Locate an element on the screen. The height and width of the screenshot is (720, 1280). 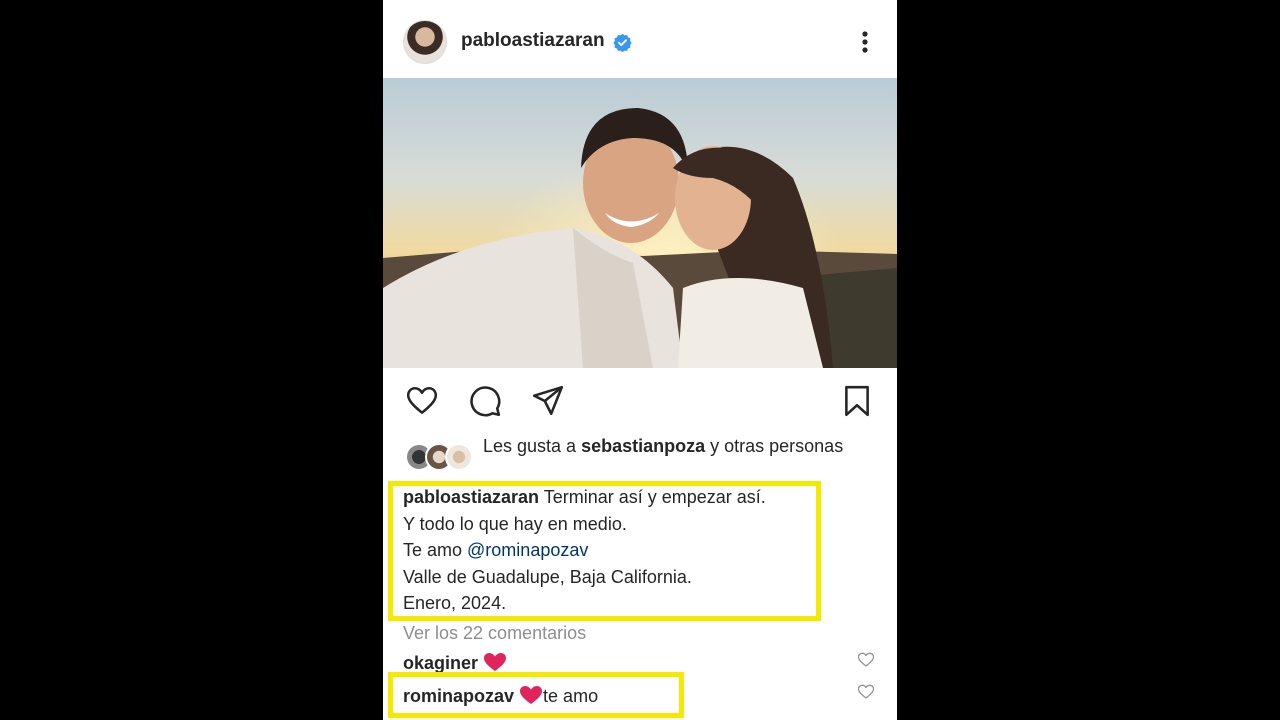
comment-username: okaginer is located at coordinates (440, 663).